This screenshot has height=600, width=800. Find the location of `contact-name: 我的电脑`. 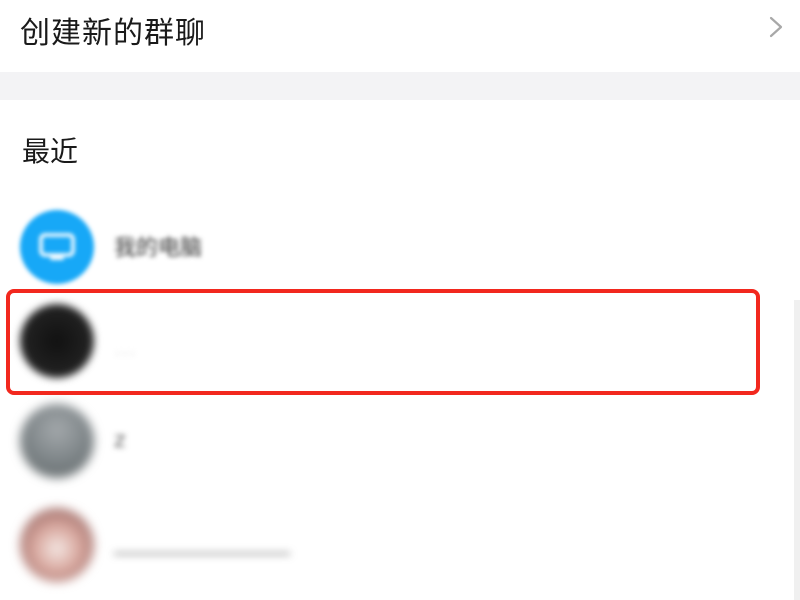

contact-name: 我的电脑 is located at coordinates (158, 248).